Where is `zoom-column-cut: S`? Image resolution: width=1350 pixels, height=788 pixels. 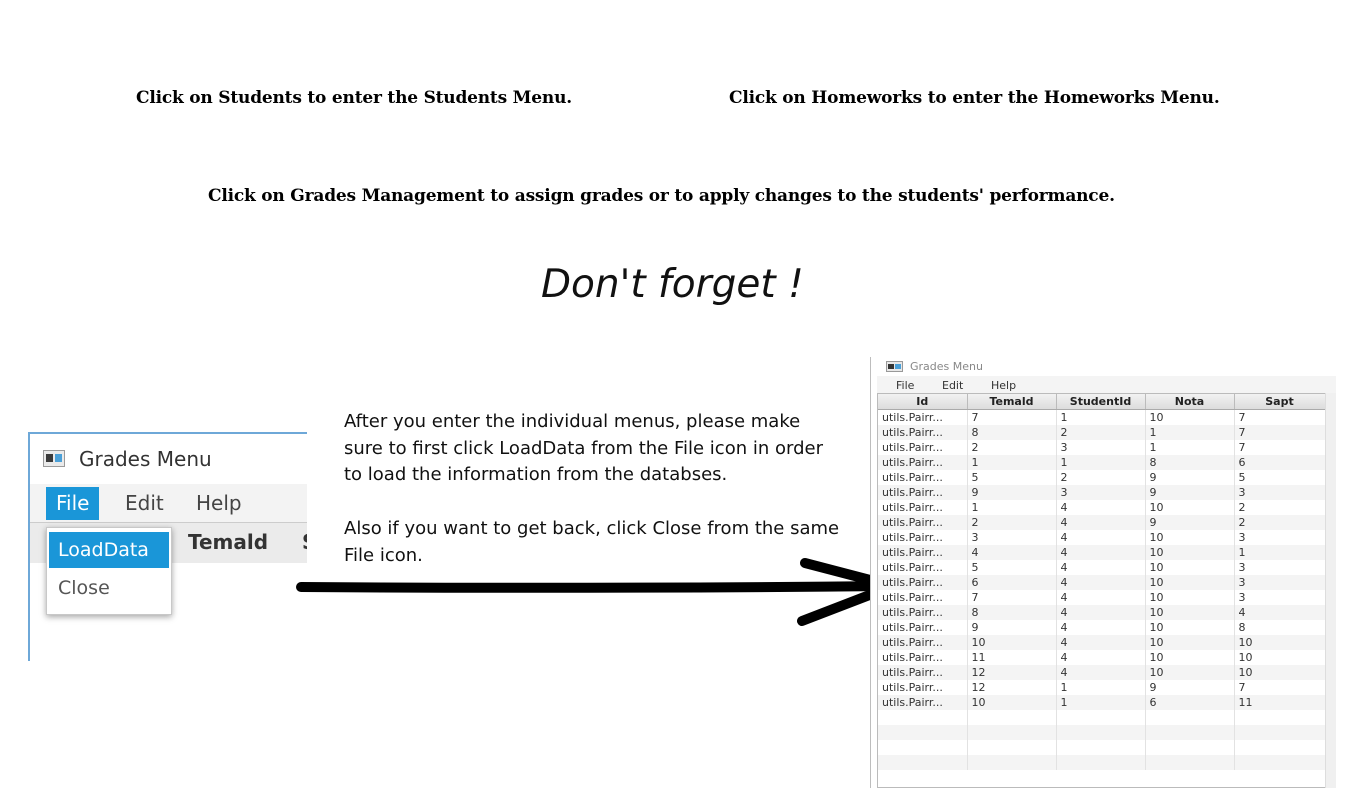 zoom-column-cut: S is located at coordinates (304, 542).